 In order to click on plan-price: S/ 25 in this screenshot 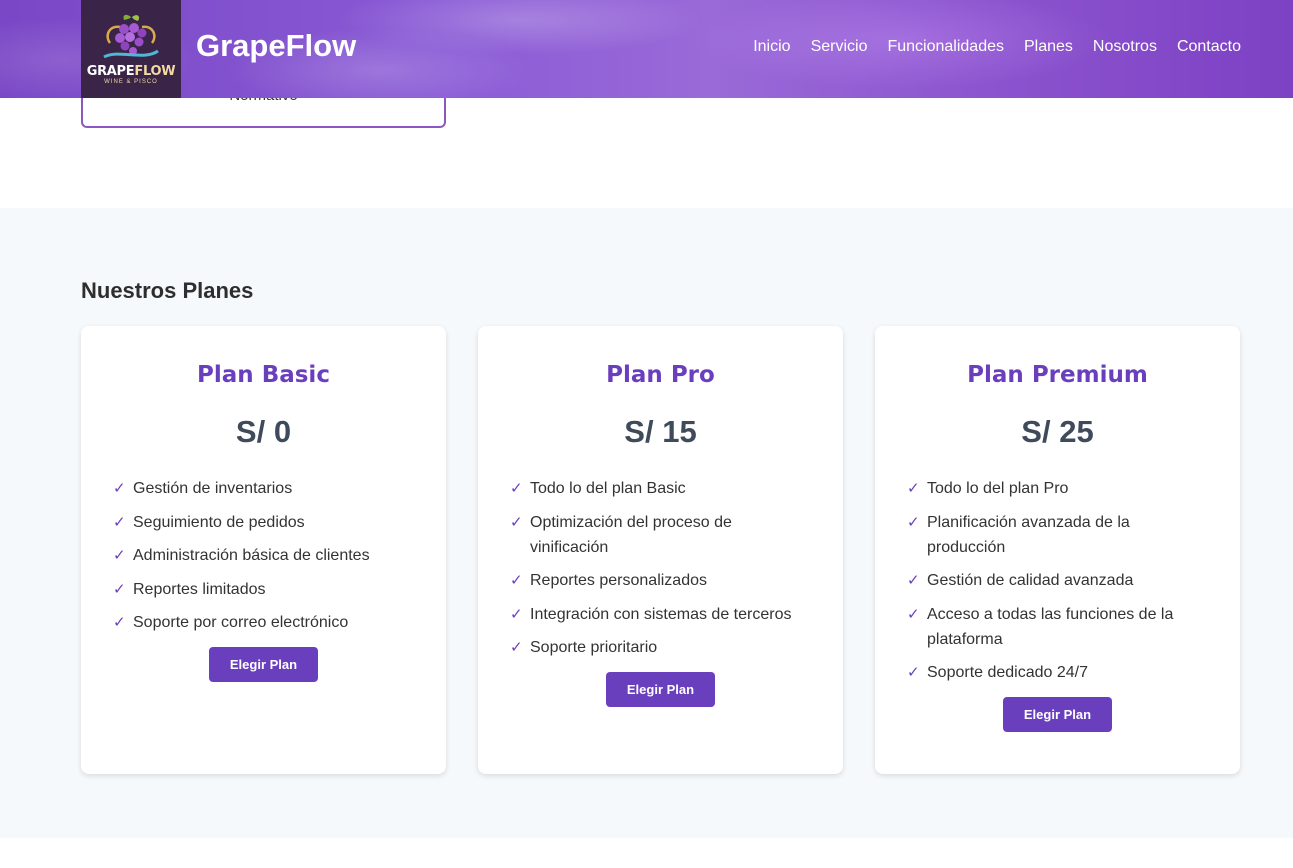, I will do `click(1057, 431)`.